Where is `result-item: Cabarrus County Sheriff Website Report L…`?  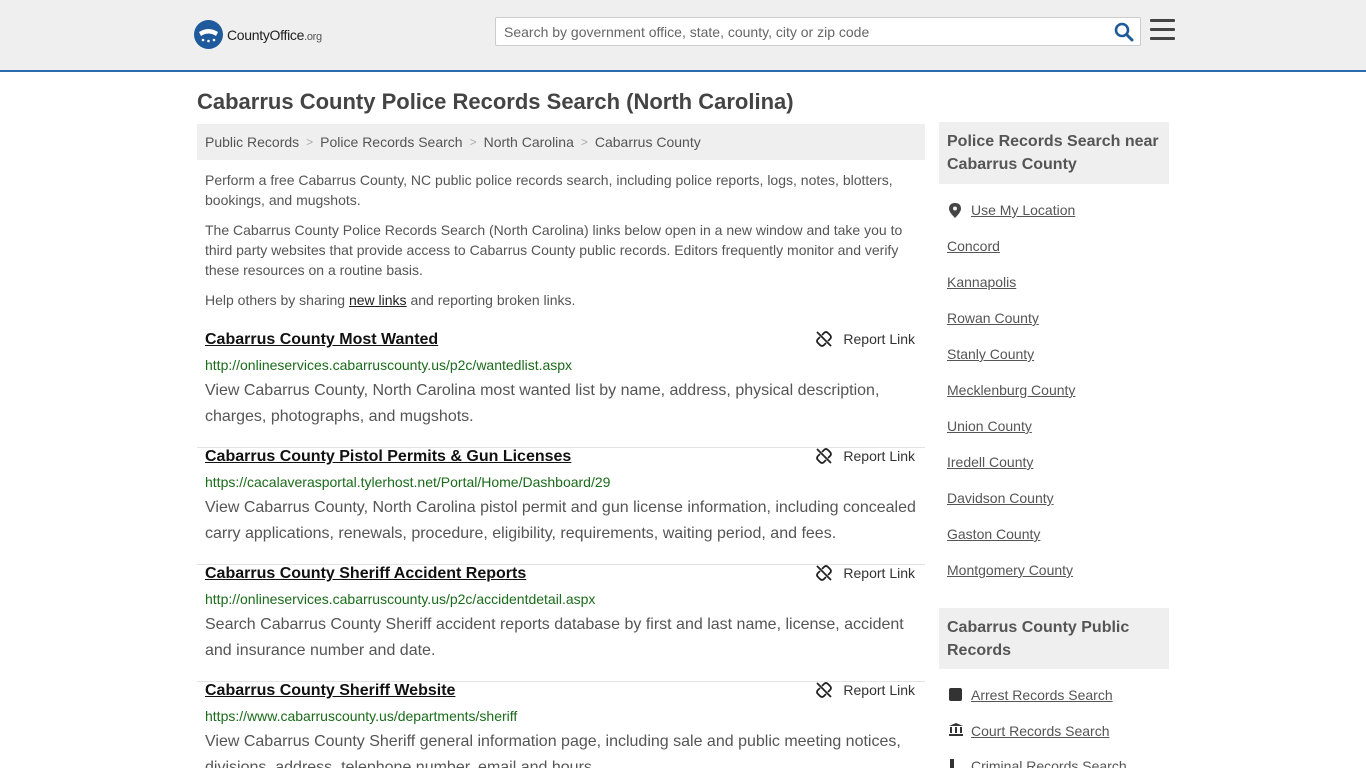
result-item: Cabarrus County Sheriff Website Report L… is located at coordinates (561, 725).